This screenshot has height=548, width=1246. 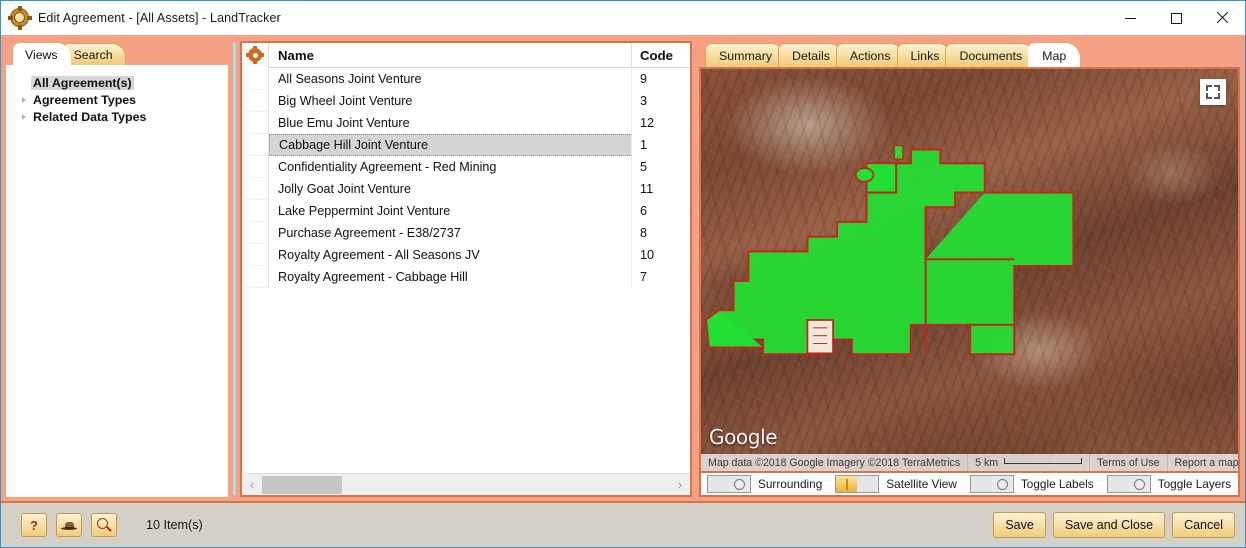 I want to click on cell-name: Jolly Goat Joint Venture, so click(x=450, y=189).